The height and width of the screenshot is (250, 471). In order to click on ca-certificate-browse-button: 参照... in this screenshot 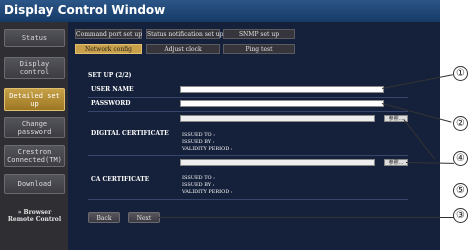, I will do `click(396, 162)`.